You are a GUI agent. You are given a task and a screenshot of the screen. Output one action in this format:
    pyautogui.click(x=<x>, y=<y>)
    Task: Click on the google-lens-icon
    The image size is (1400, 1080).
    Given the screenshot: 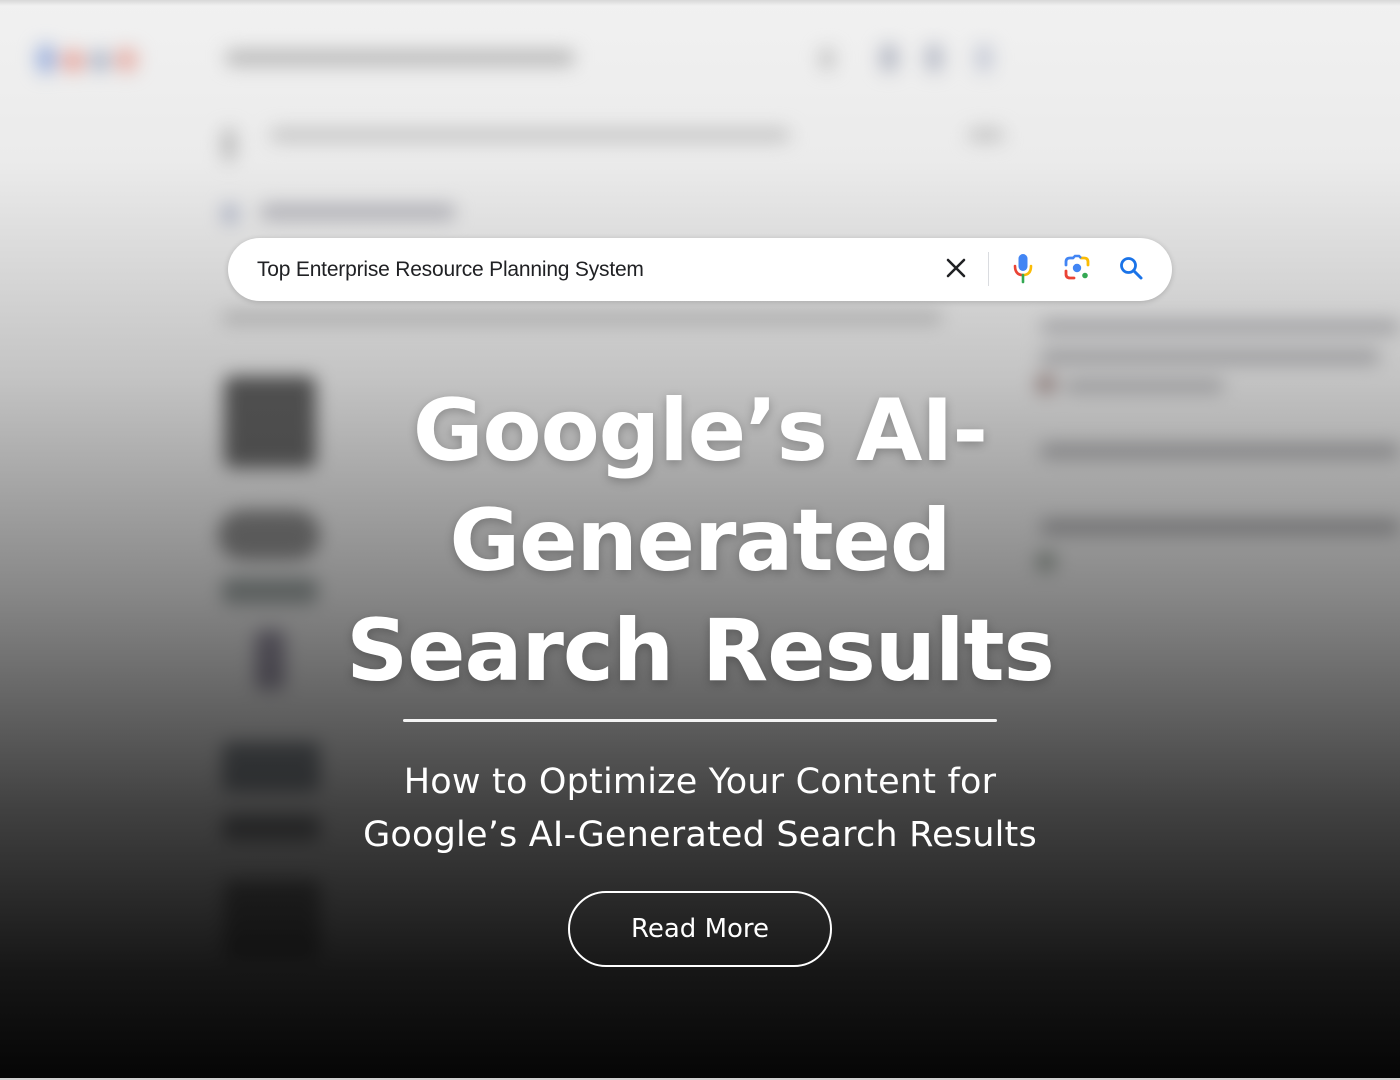 What is the action you would take?
    pyautogui.click(x=1077, y=270)
    